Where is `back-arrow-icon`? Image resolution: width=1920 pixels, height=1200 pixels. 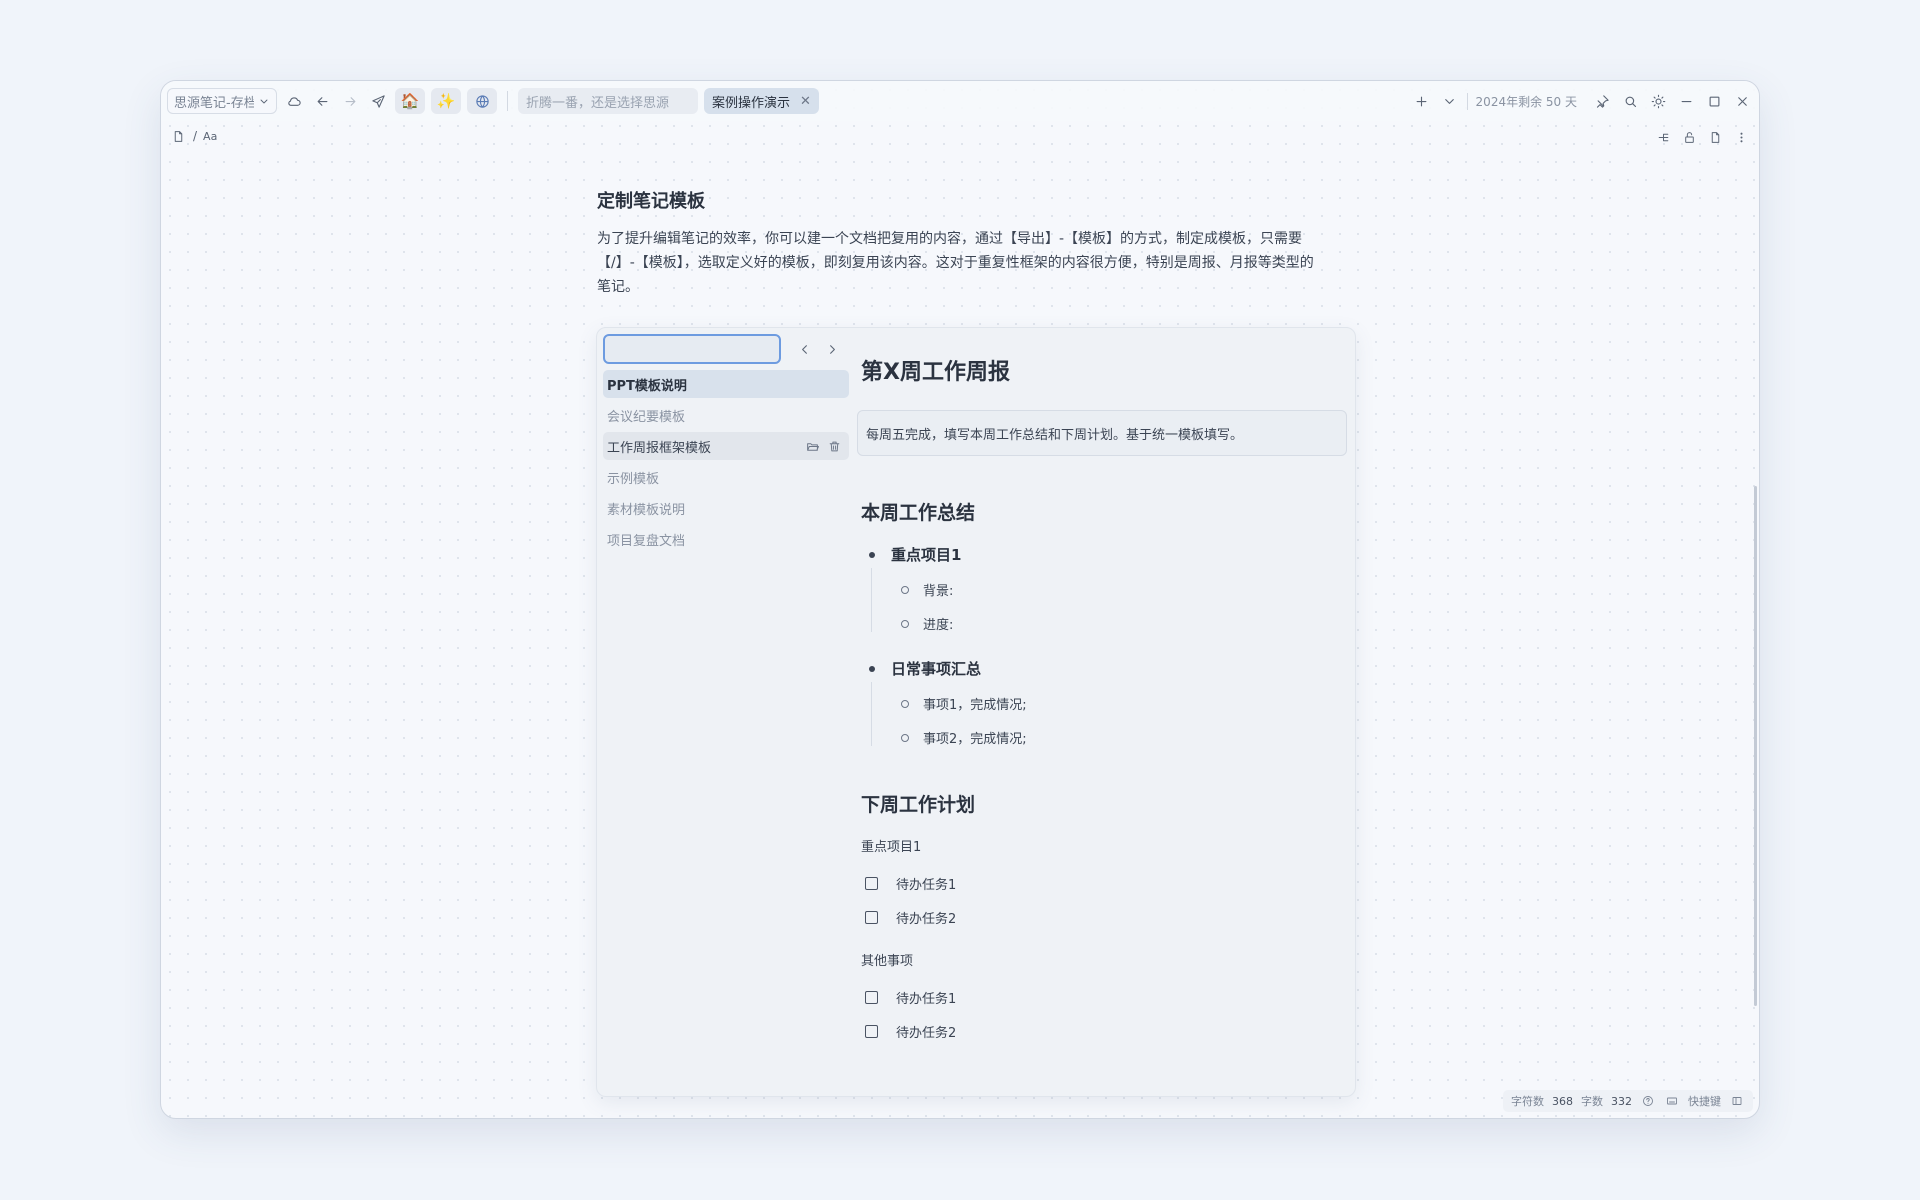 back-arrow-icon is located at coordinates (322, 101).